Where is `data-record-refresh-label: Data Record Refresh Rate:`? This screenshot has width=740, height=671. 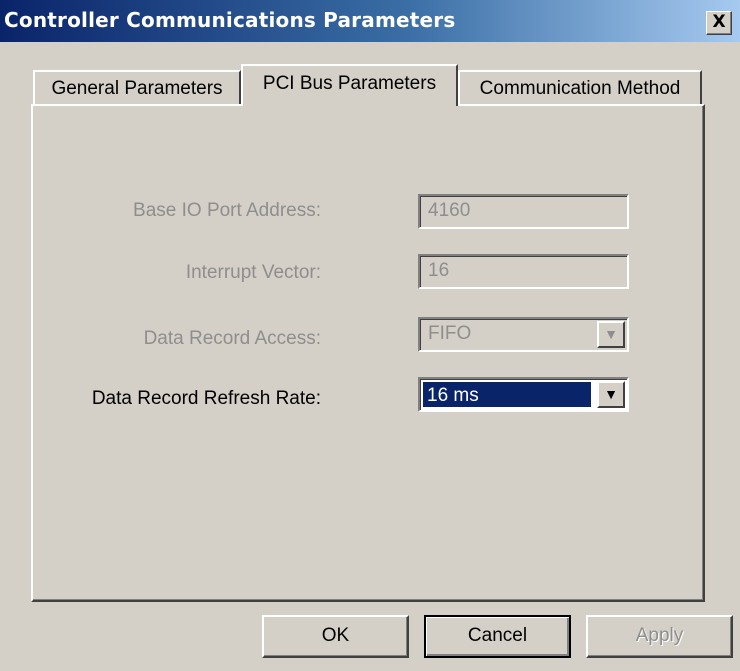
data-record-refresh-label: Data Record Refresh Rate: is located at coordinates (206, 398).